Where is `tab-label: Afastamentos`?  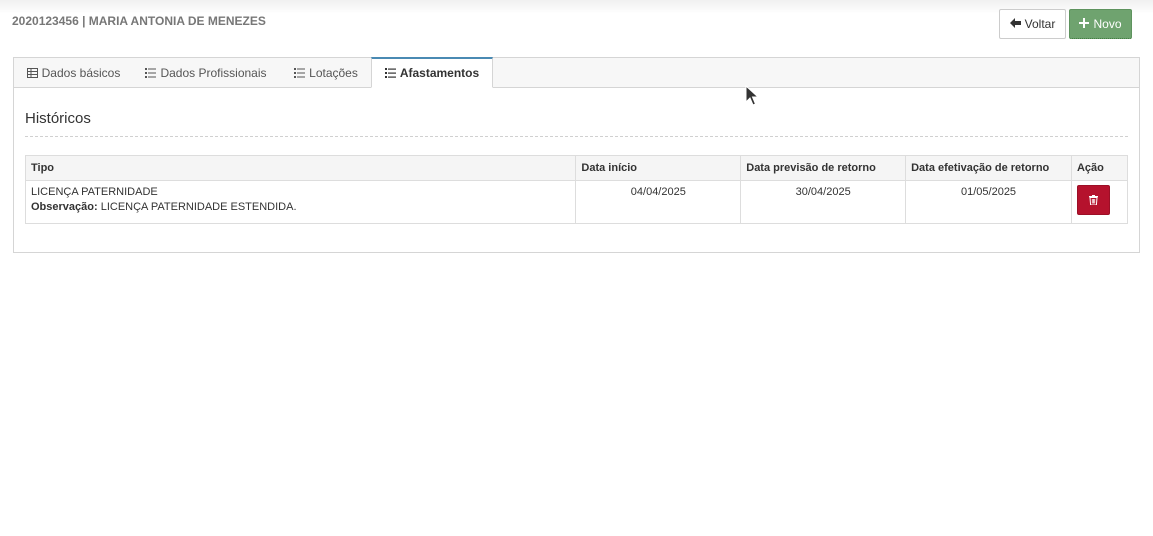 tab-label: Afastamentos is located at coordinates (439, 73).